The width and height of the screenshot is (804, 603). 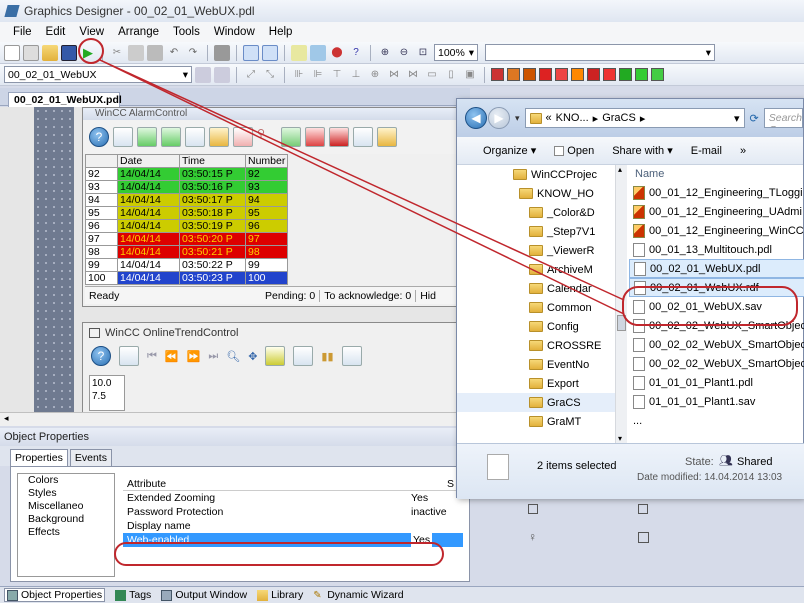 What do you see at coordinates (187, 213) in the screenshot?
I see `alarm-row: 95 14/04/14 03:50:18 P 95` at bounding box center [187, 213].